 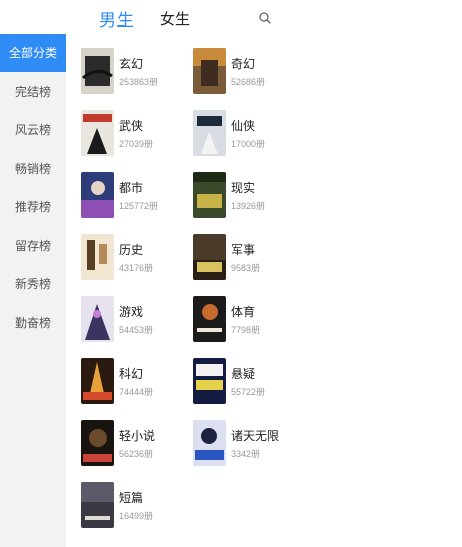 I want to click on category-count: 43176册, so click(x=136, y=268).